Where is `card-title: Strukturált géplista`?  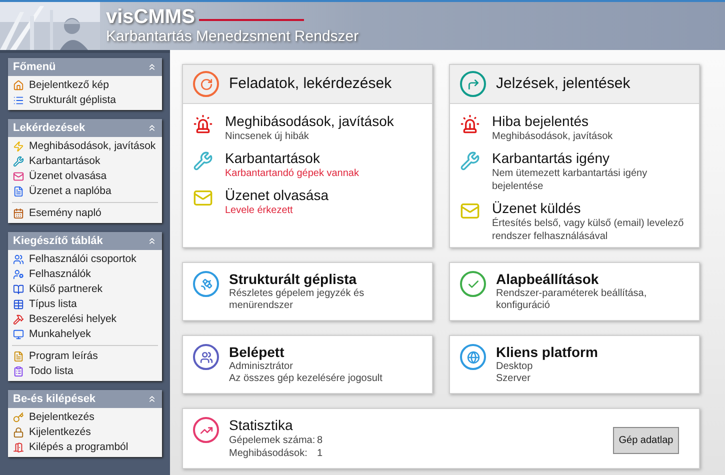 card-title: Strukturált géplista is located at coordinates (325, 279).